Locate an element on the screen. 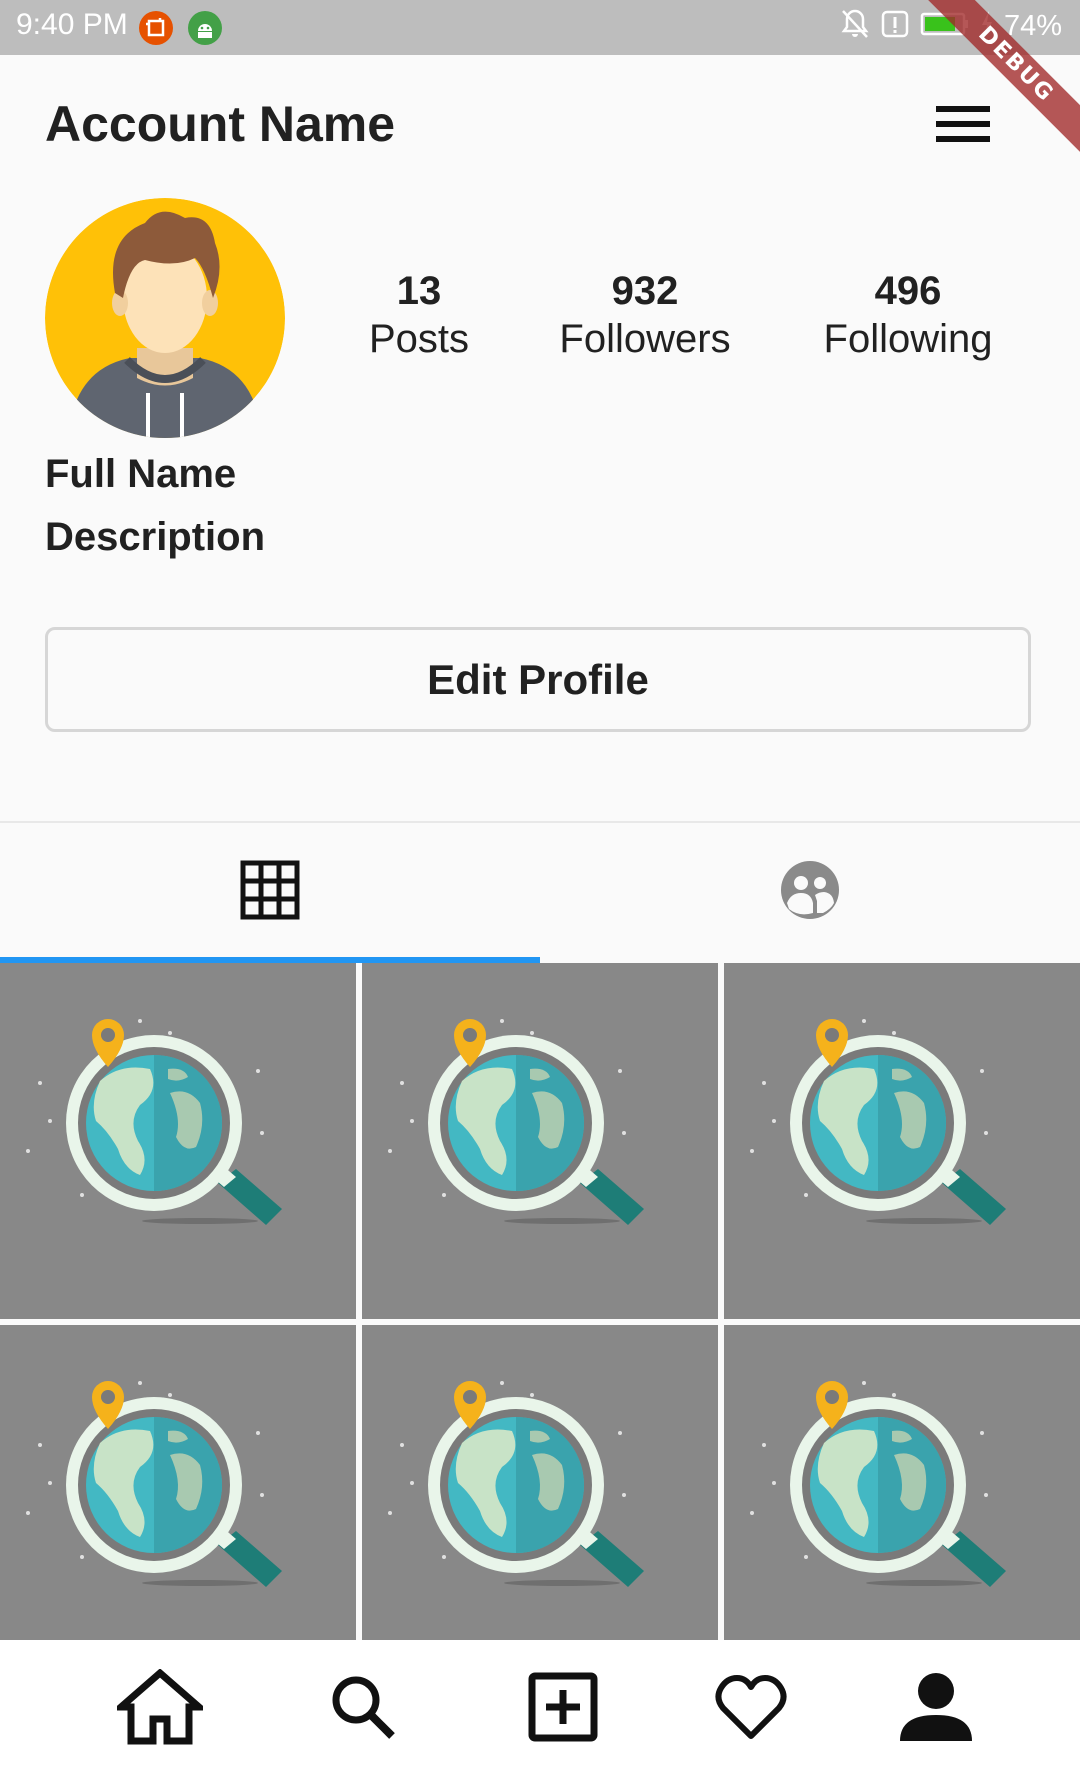  tab-tagged is located at coordinates (810, 890).